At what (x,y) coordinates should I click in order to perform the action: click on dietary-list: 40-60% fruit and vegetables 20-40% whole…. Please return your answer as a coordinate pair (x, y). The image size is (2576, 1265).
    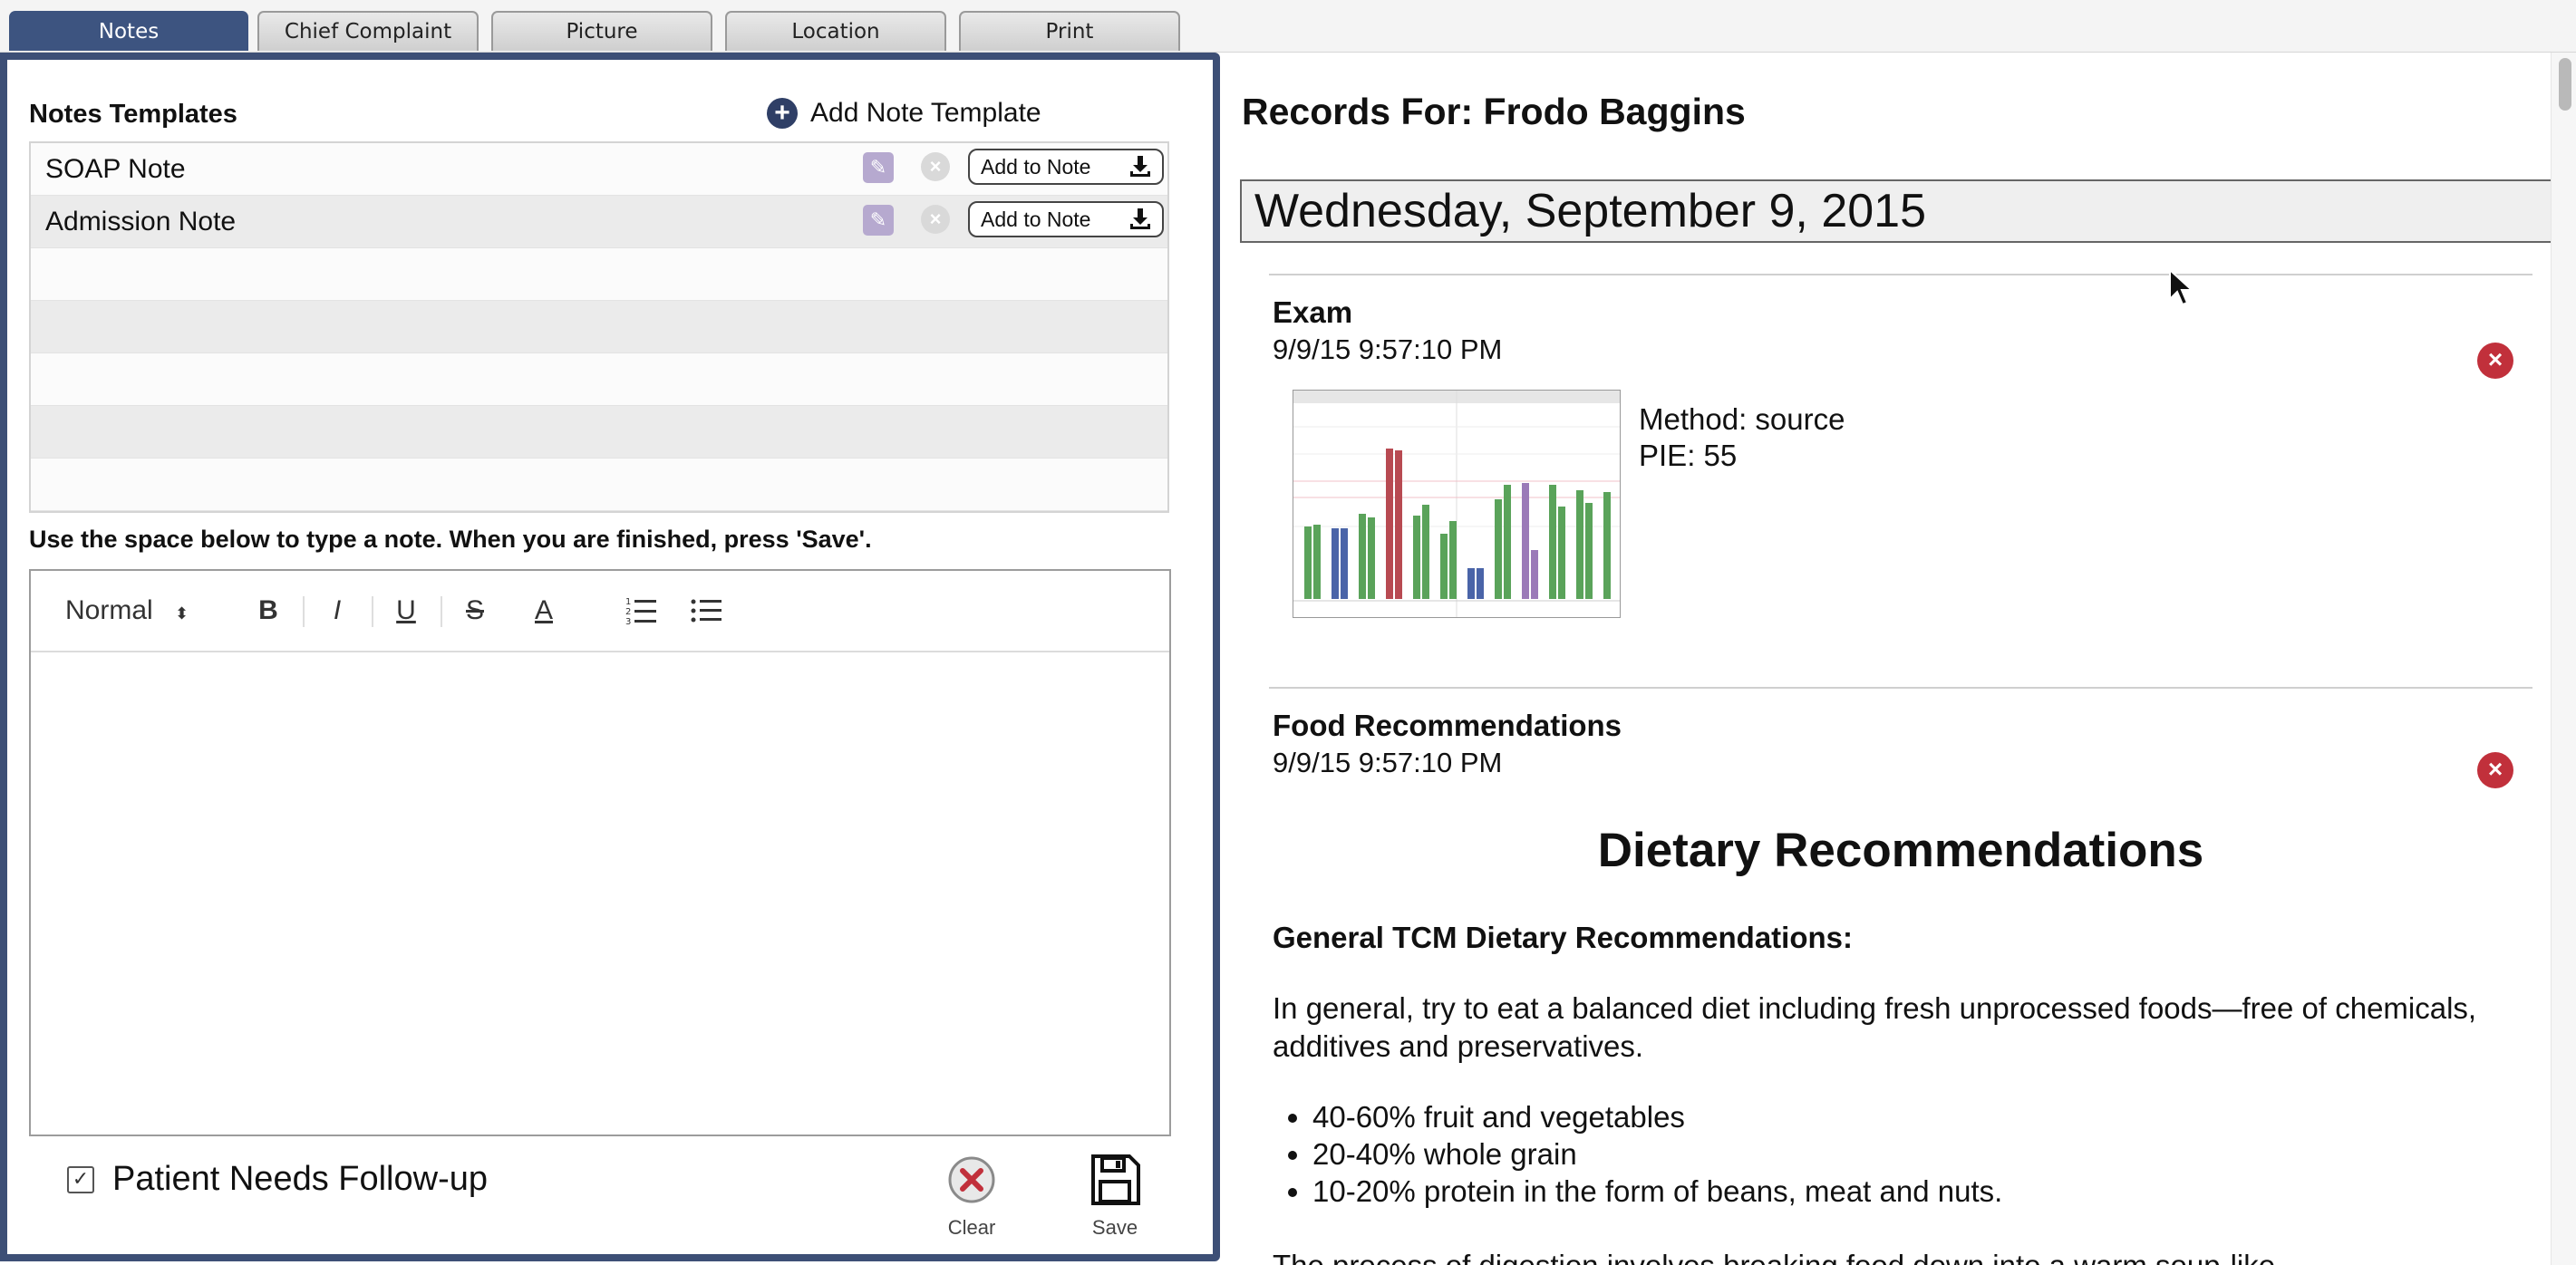
    Looking at the image, I should click on (1637, 1154).